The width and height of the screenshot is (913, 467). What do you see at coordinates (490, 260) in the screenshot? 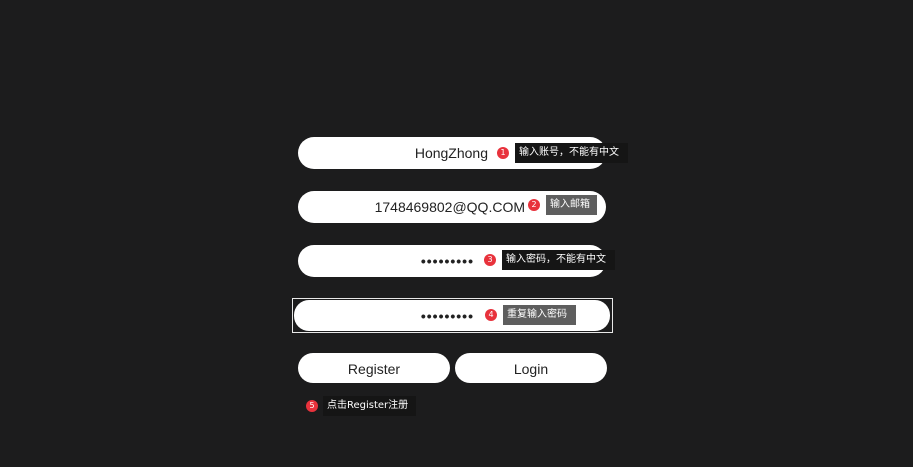
I see `step-badge-3: 3` at bounding box center [490, 260].